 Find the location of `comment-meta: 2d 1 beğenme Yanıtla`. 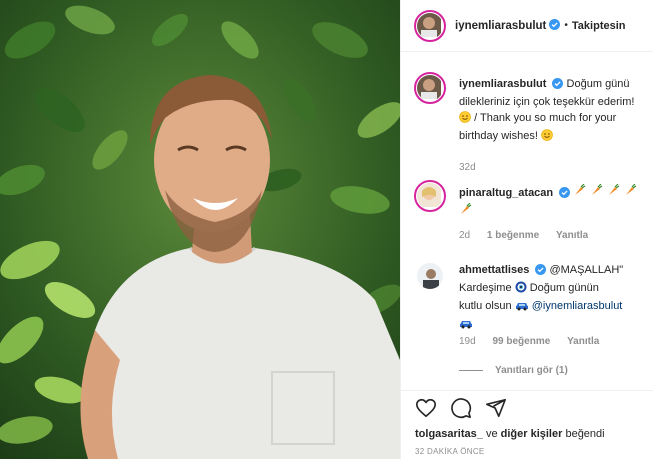

comment-meta: 2d 1 beğenme Yanıtla is located at coordinates (530, 235).